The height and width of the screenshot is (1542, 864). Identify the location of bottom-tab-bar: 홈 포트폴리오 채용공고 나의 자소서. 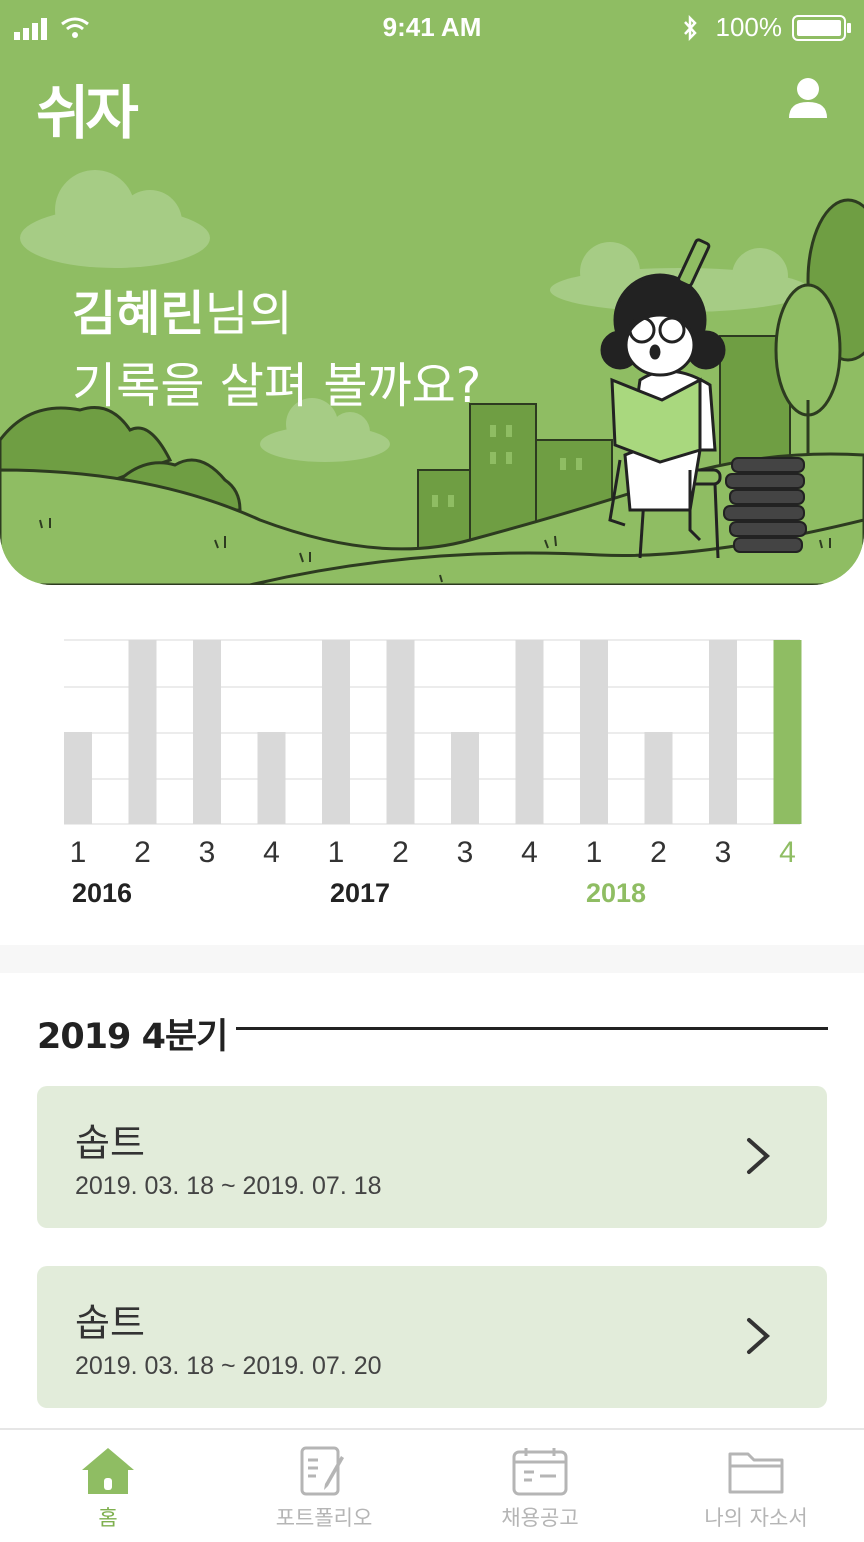
(432, 1485).